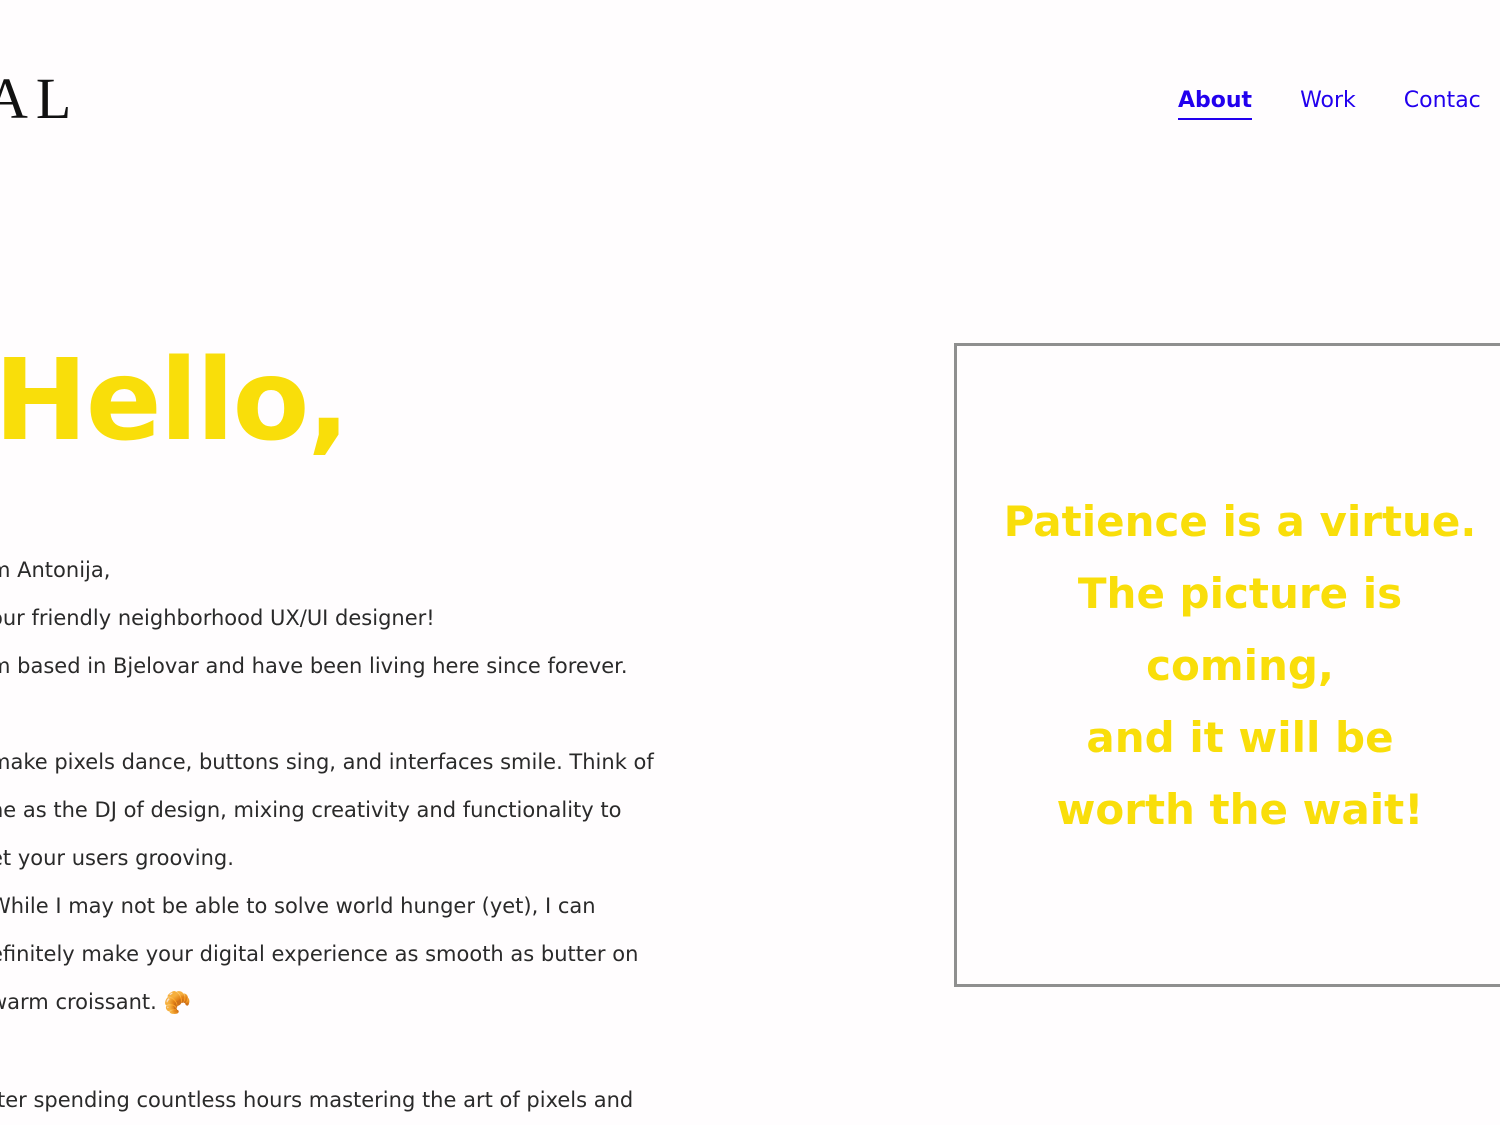 The image size is (1500, 1125). Describe the element at coordinates (390, 1003) in the screenshot. I see `bio-line-croissant: warm croissant. 🥐` at that location.